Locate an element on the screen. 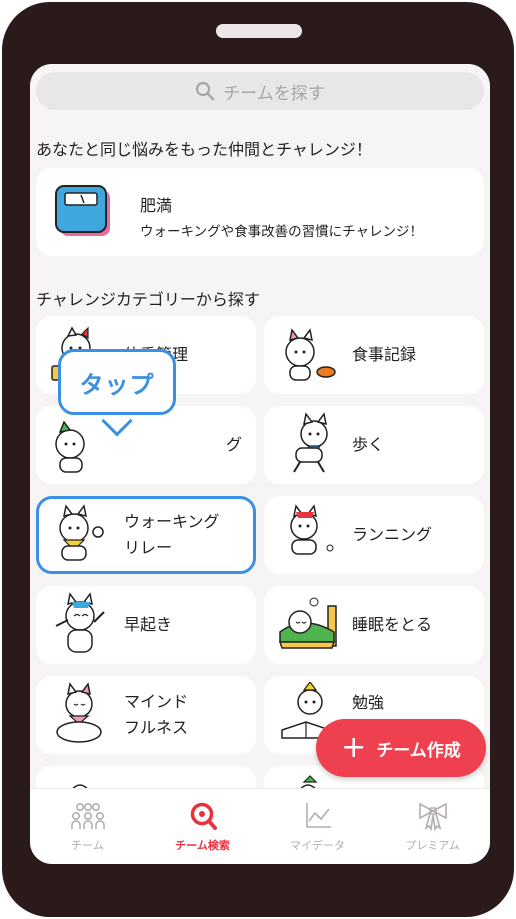 The width and height of the screenshot is (516, 919). cat-walking-icon is located at coordinates (310, 442).